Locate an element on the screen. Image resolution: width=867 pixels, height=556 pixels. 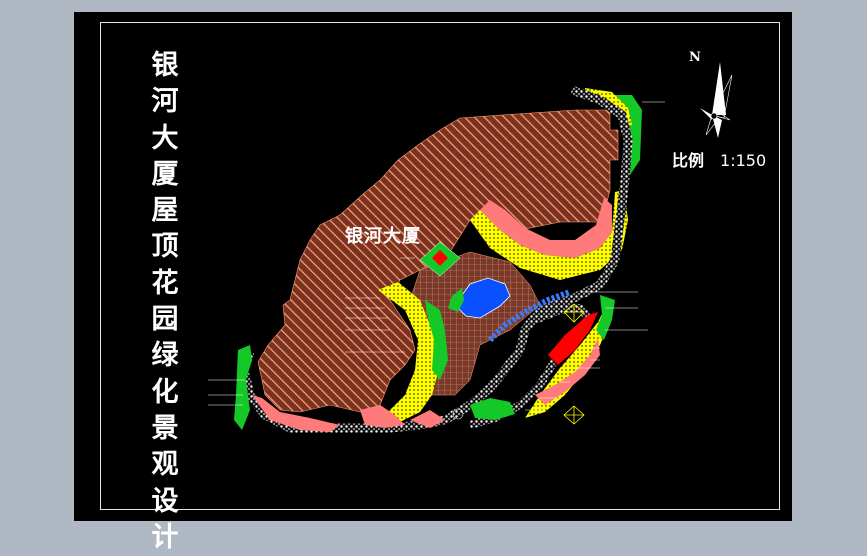
scale-note: 比例 1:150 is located at coordinates (719, 159).